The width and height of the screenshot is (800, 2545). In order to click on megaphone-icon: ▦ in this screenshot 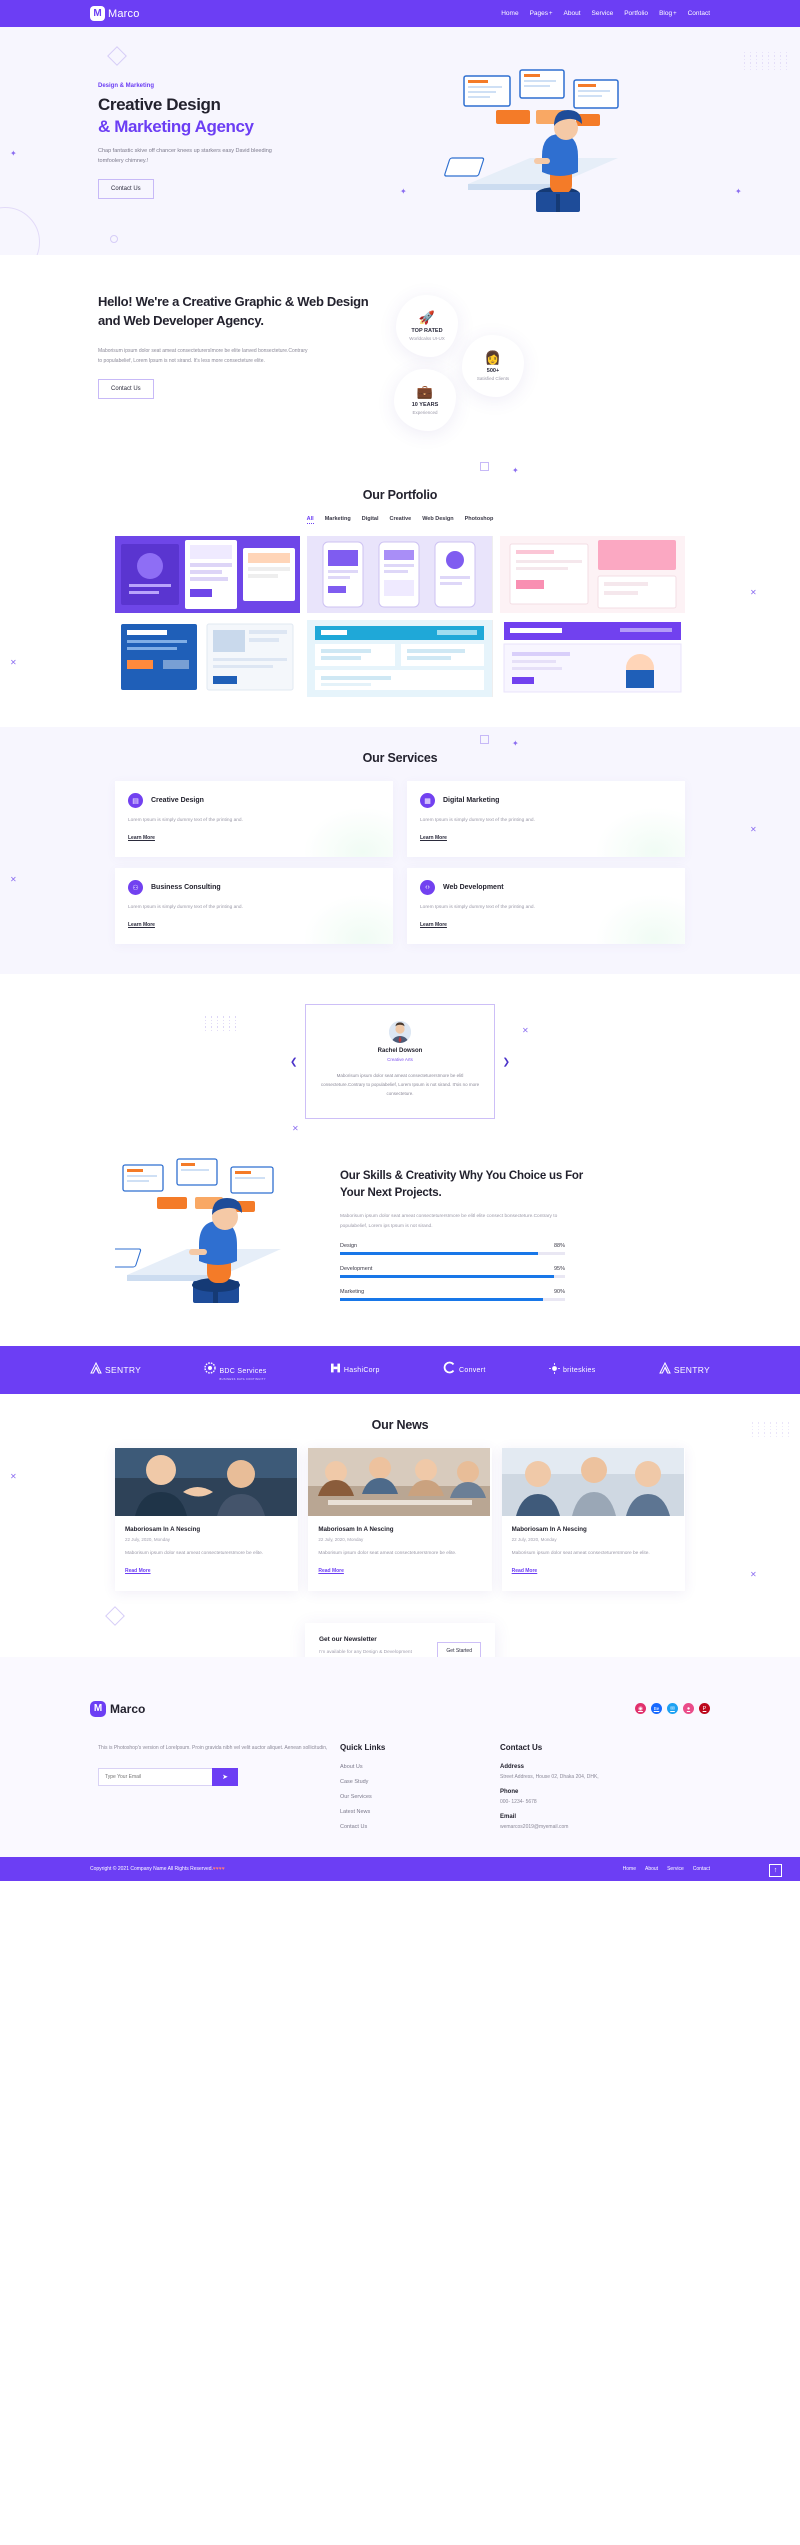, I will do `click(427, 800)`.